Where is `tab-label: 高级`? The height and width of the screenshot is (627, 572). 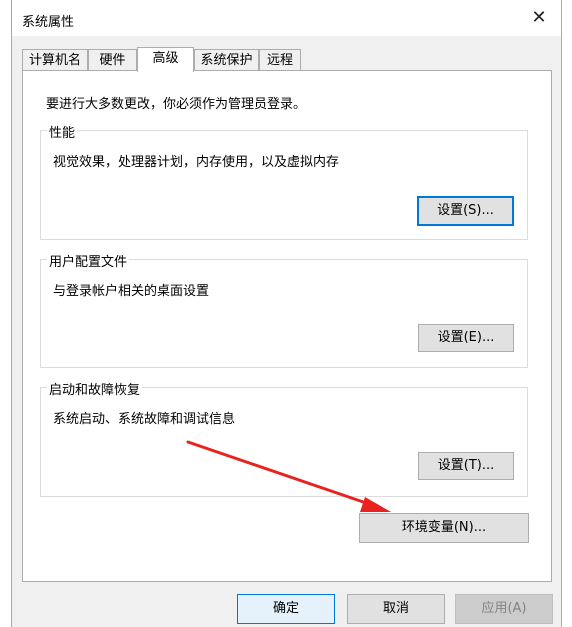 tab-label: 高级 is located at coordinates (165, 58).